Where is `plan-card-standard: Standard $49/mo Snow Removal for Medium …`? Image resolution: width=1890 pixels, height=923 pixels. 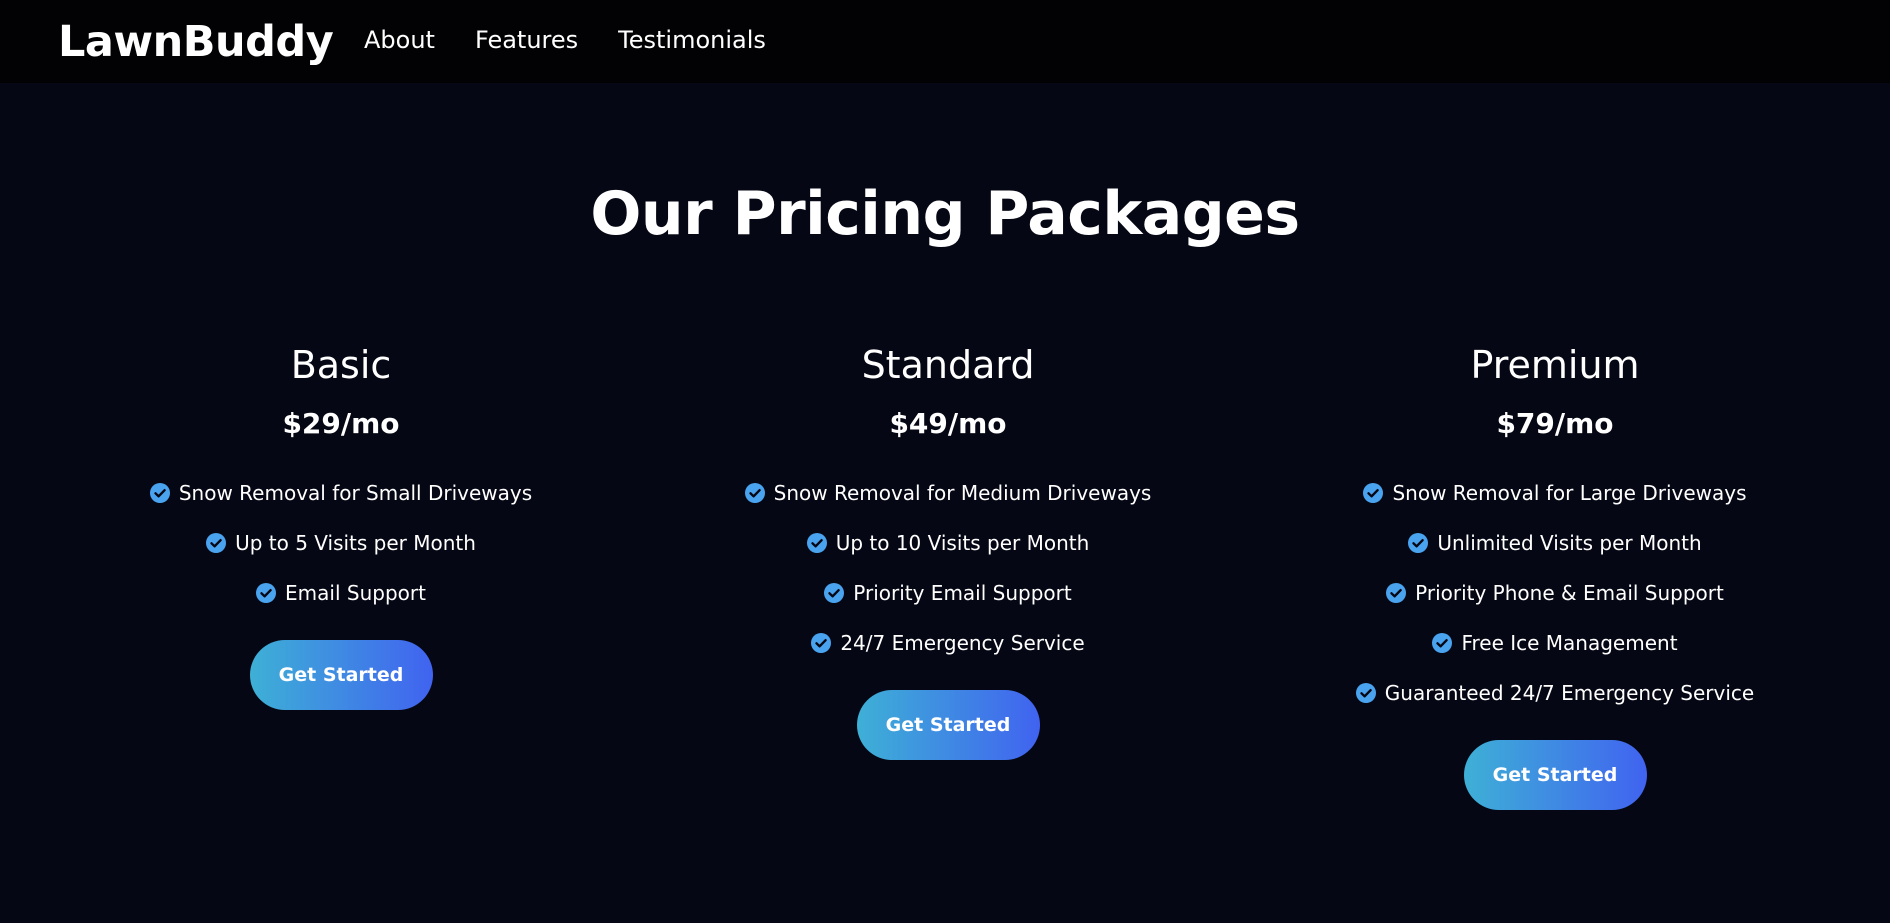
plan-card-standard: Standard $49/mo Snow Removal for Medium … is located at coordinates (948, 549).